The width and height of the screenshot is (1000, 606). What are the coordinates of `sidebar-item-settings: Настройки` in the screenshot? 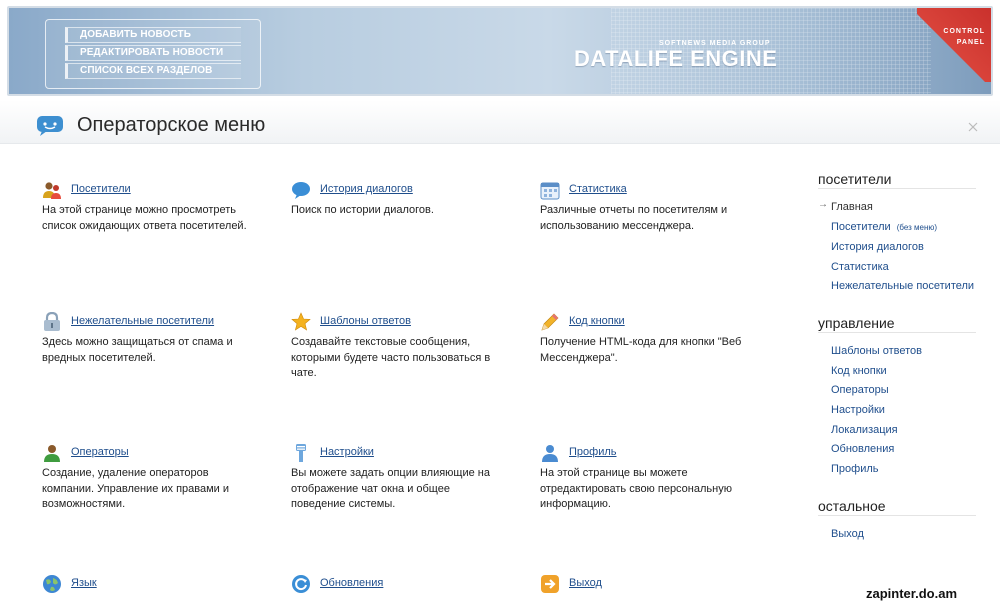 It's located at (858, 410).